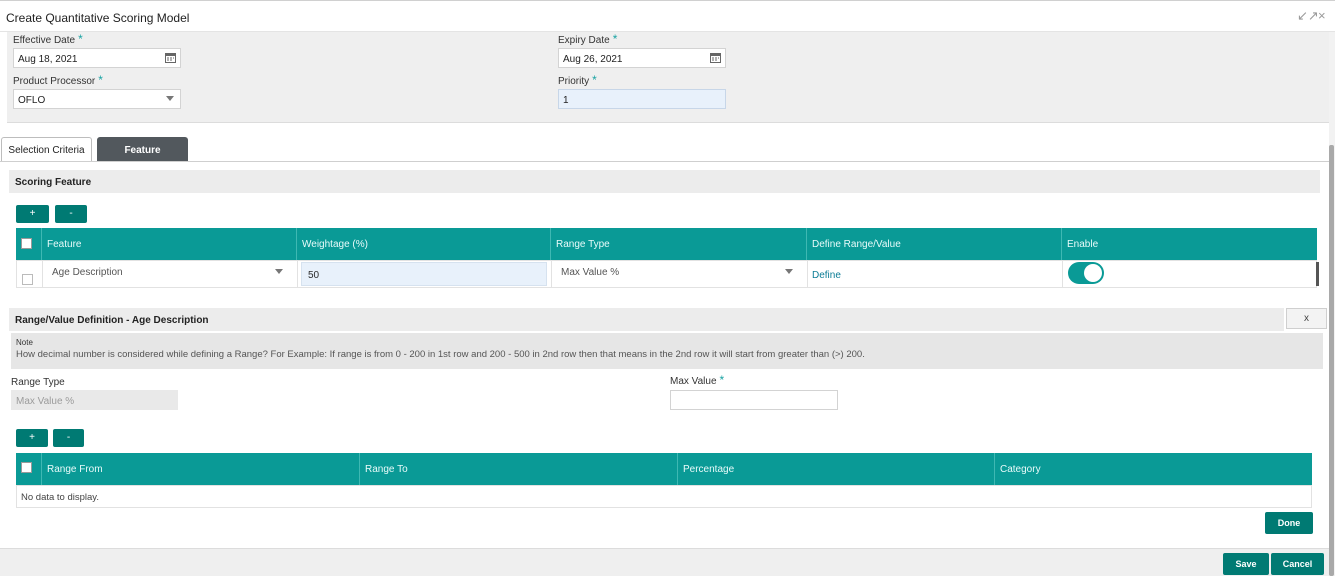  I want to click on col-enable: Enable, so click(1189, 244).